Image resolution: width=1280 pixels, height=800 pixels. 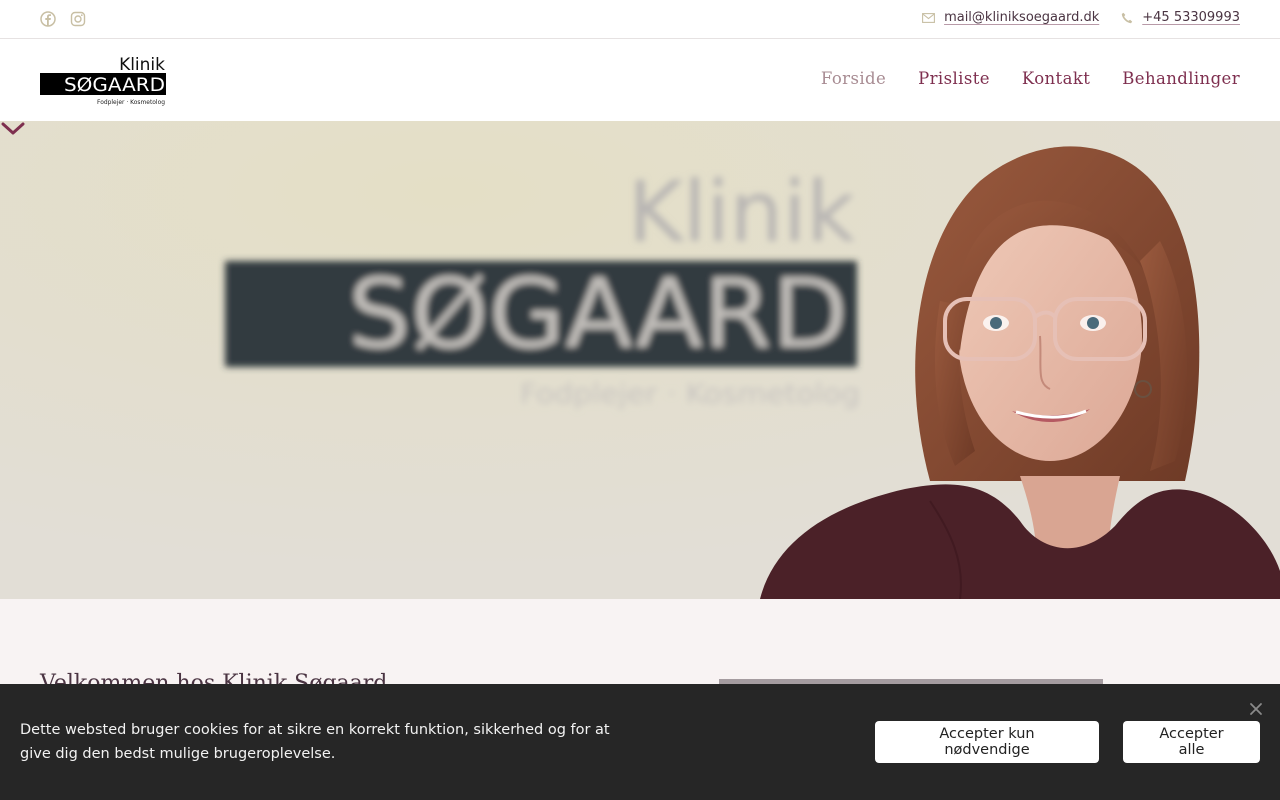 What do you see at coordinates (853, 78) in the screenshot?
I see `nav-item-forside: Forside` at bounding box center [853, 78].